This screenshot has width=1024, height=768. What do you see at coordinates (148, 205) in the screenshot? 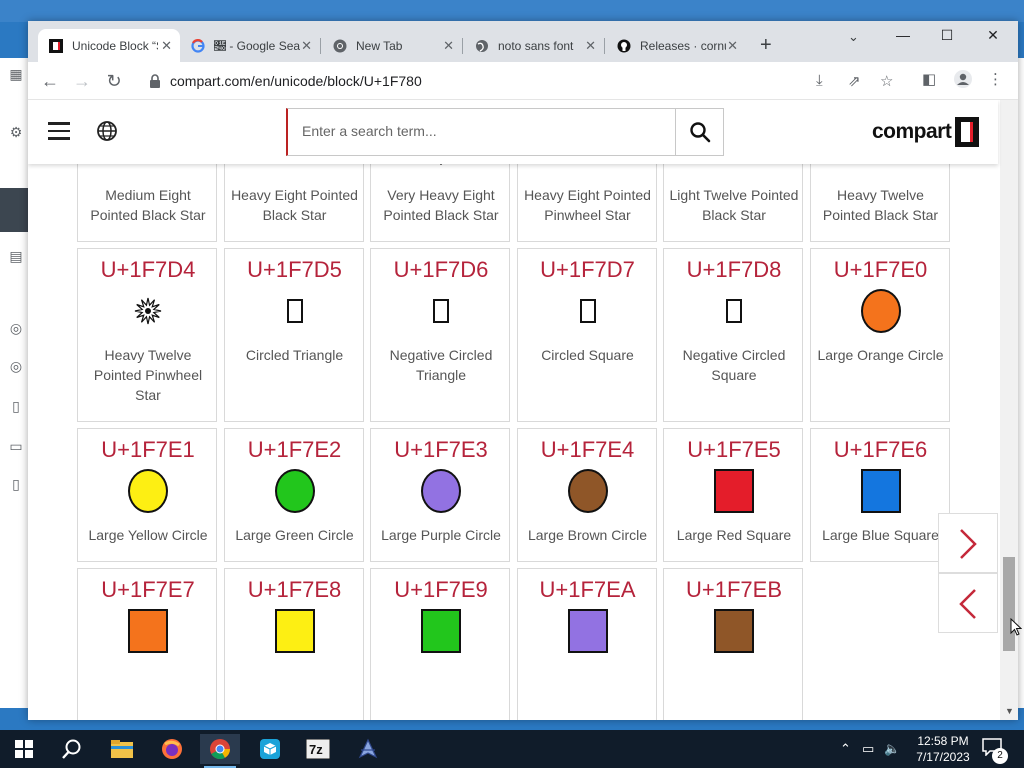
I see `char-name: Medium Eight Pointed Black Star` at bounding box center [148, 205].